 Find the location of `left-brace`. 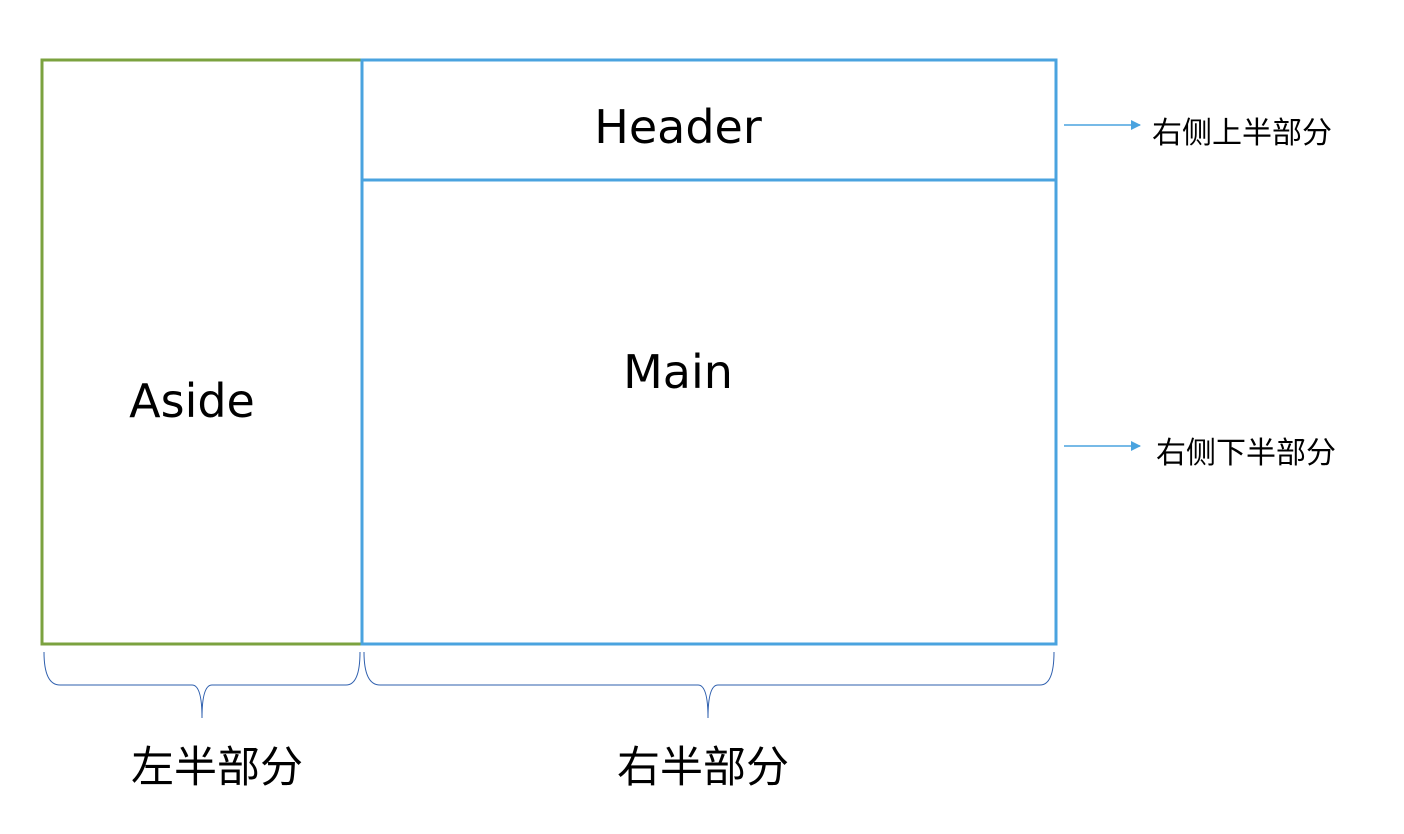

left-brace is located at coordinates (202, 685).